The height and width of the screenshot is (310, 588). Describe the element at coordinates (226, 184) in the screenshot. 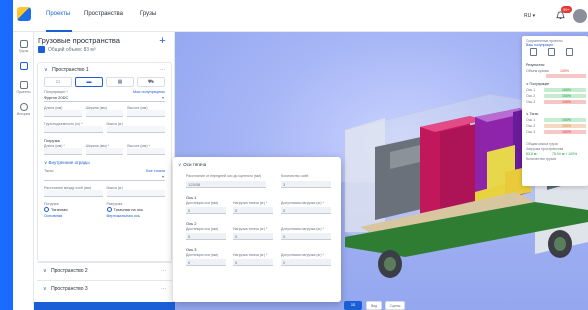

I see `field1-input: 125/08` at that location.